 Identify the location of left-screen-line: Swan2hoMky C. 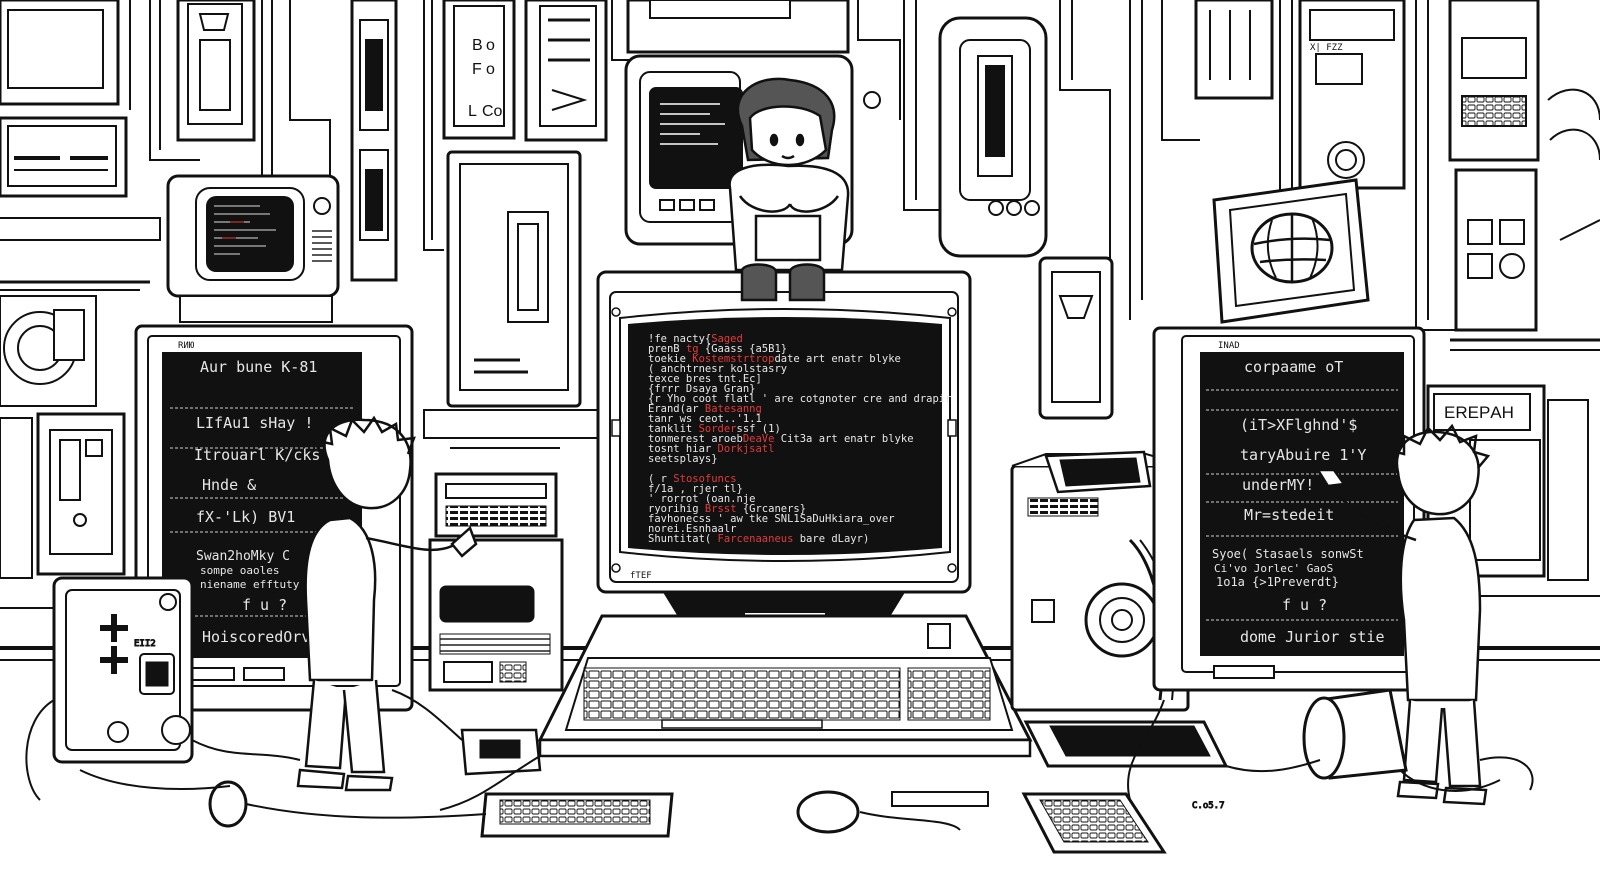
(243, 556).